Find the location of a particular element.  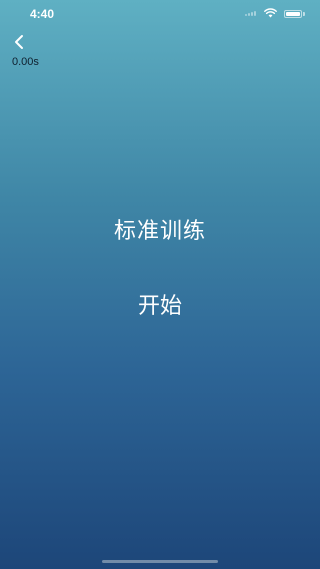

chevron-left-icon is located at coordinates (19, 42).